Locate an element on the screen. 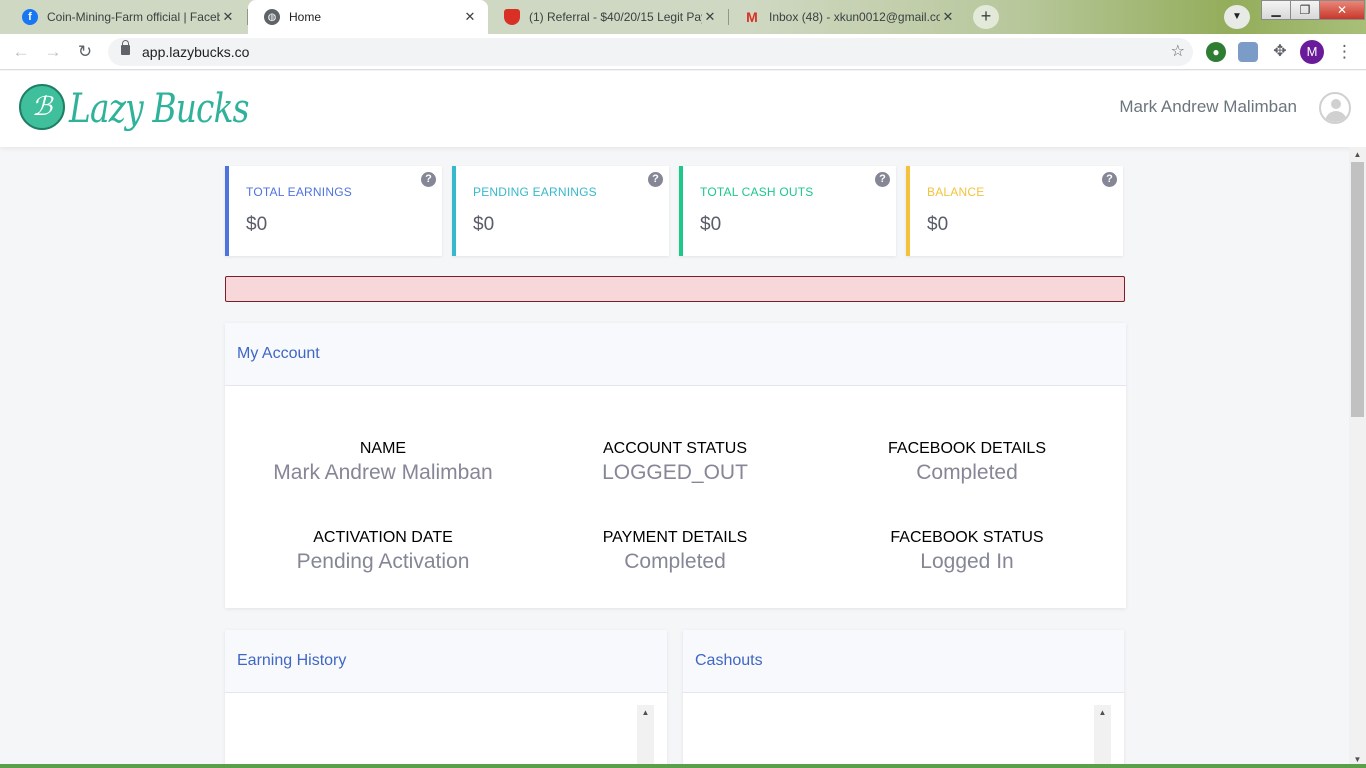 Image resolution: width=1366 pixels, height=768 pixels. avatar-head is located at coordinates (1336, 104).